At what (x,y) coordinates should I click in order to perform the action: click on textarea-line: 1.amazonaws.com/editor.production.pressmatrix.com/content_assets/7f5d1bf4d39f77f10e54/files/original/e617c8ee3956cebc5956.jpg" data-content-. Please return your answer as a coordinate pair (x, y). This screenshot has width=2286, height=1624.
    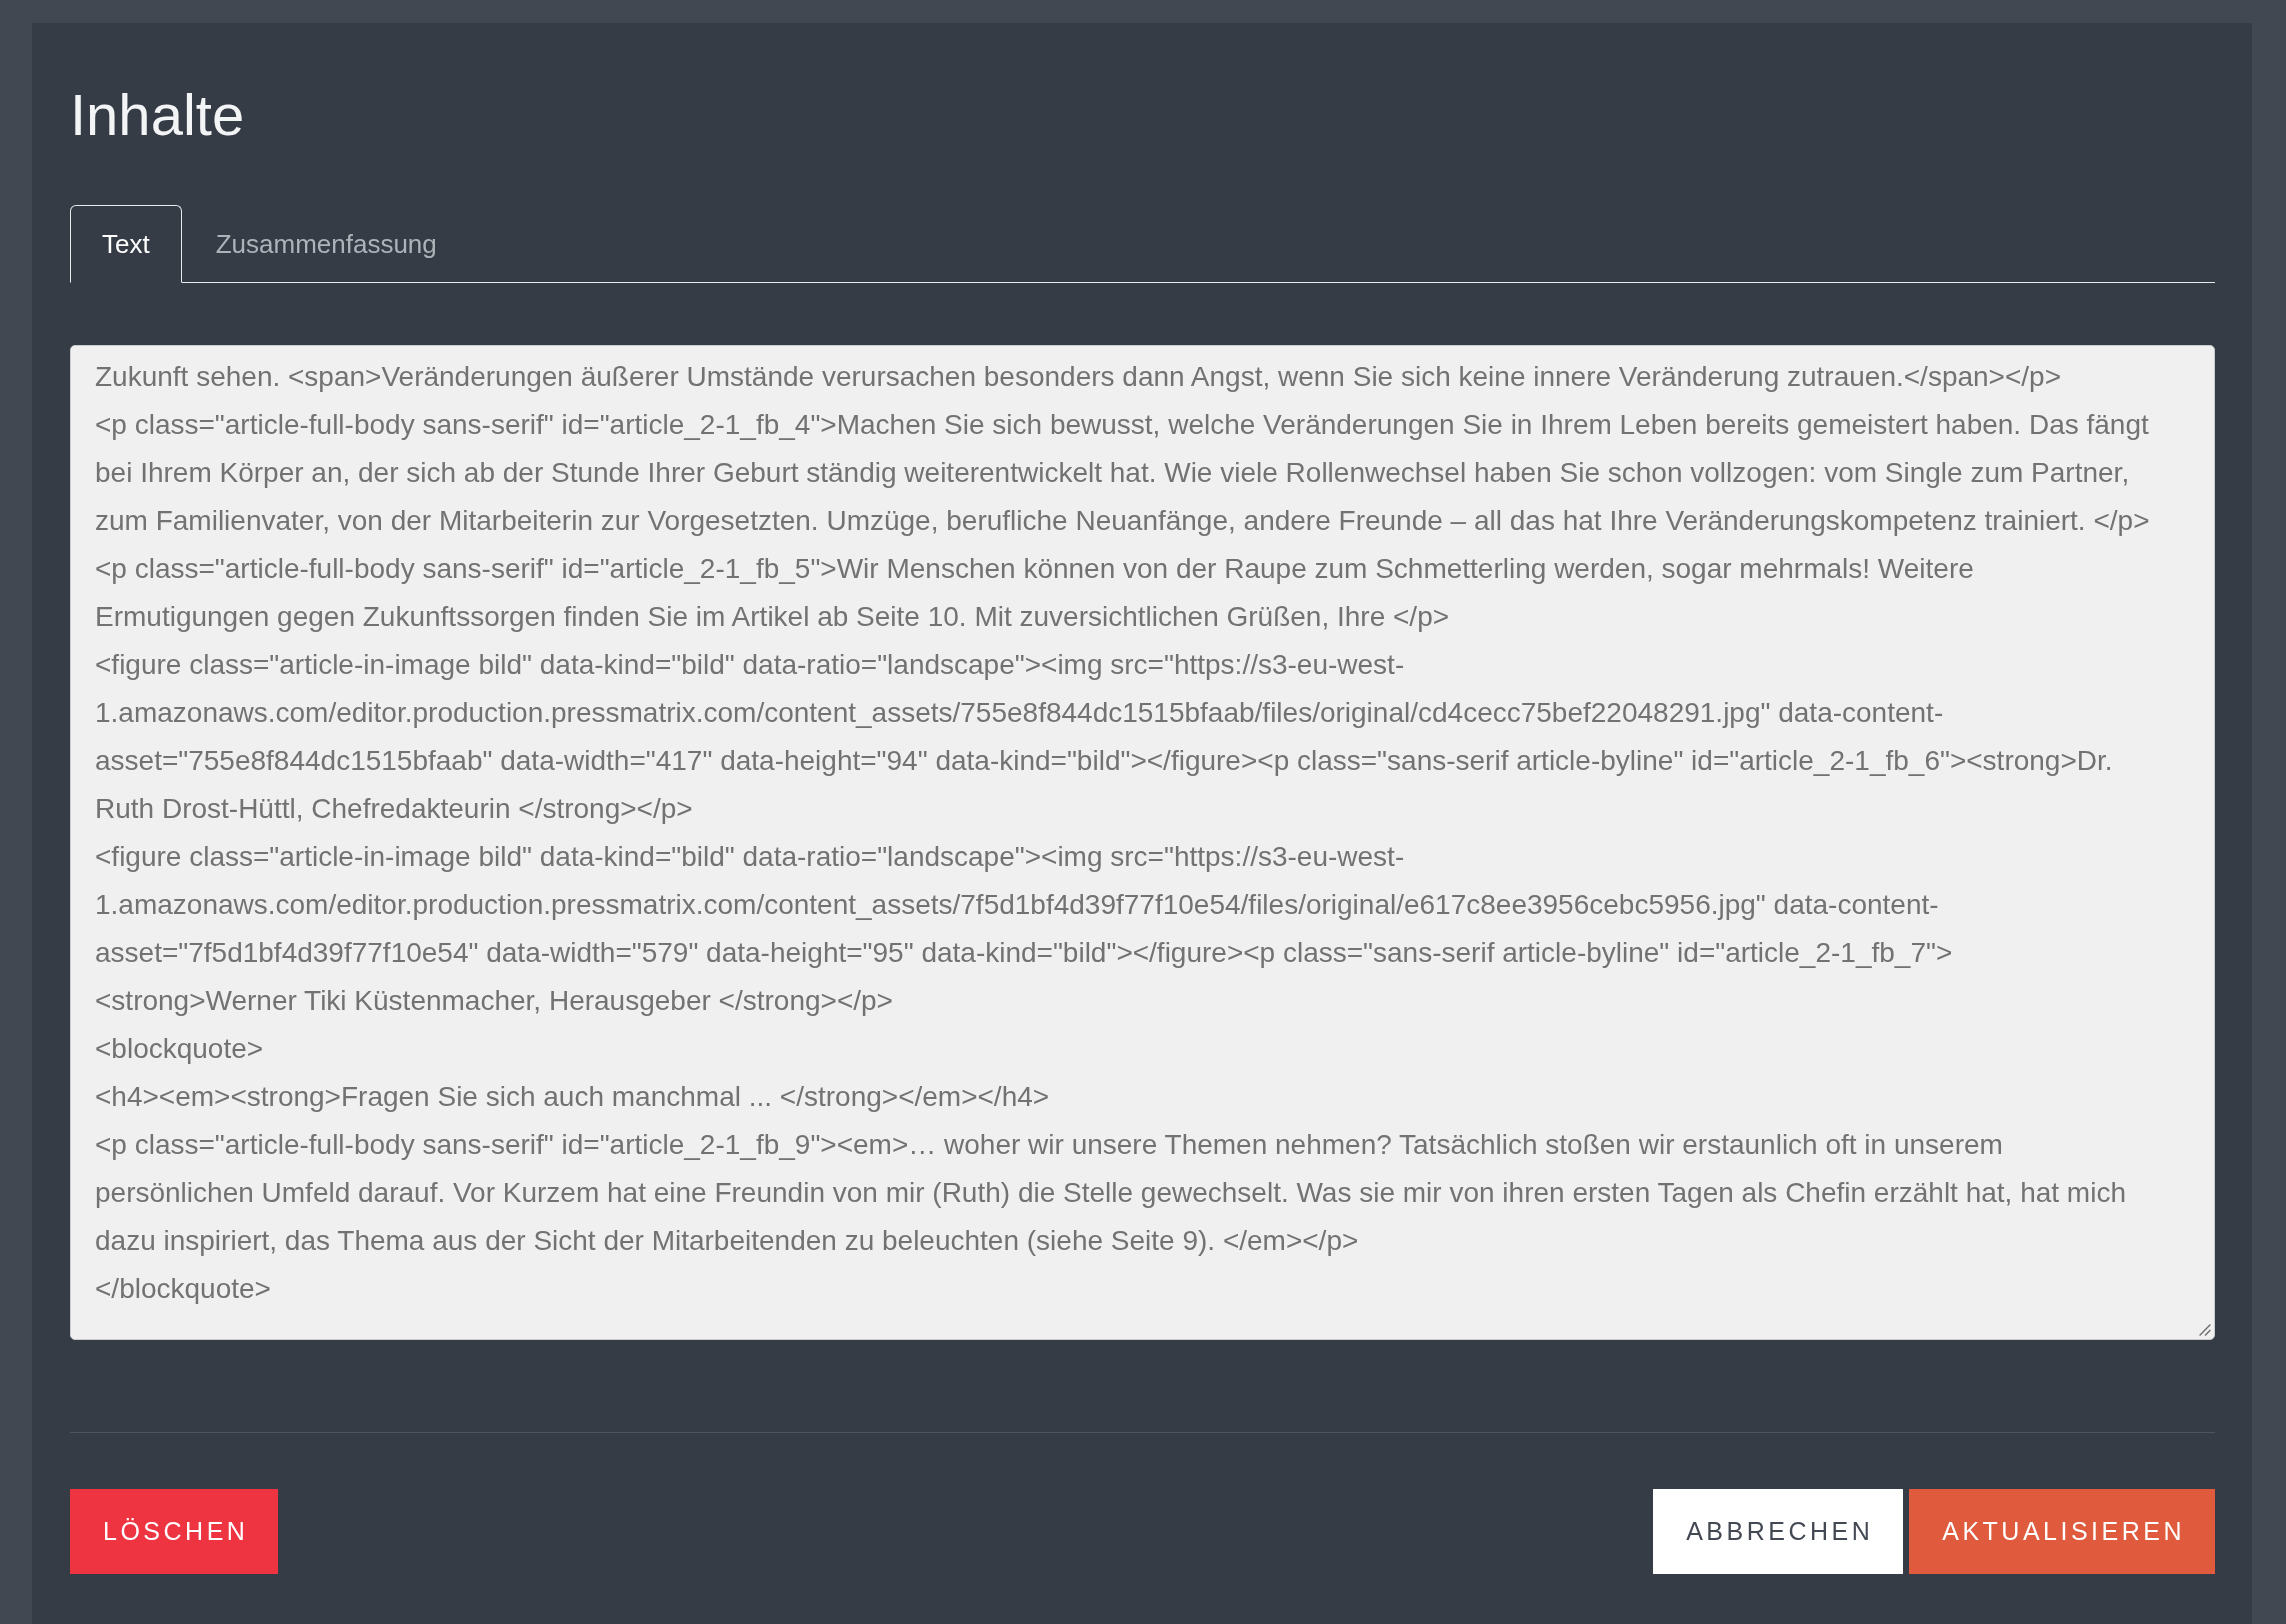
    Looking at the image, I should click on (1017, 905).